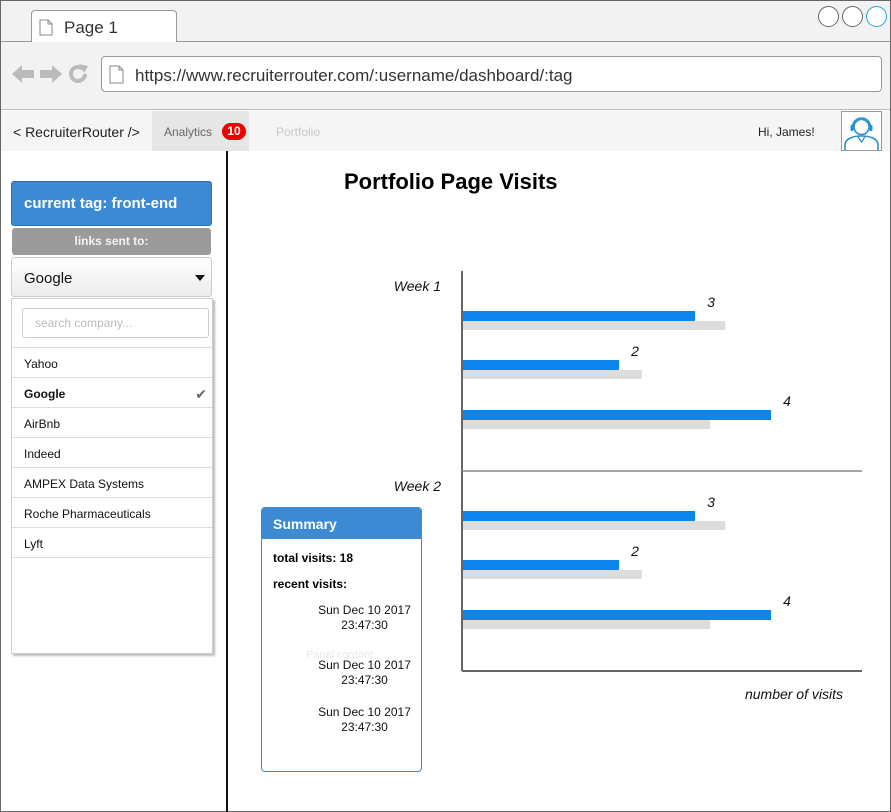  Describe the element at coordinates (76, 132) in the screenshot. I see `brand-logo: < RecruiterRouter />` at that location.